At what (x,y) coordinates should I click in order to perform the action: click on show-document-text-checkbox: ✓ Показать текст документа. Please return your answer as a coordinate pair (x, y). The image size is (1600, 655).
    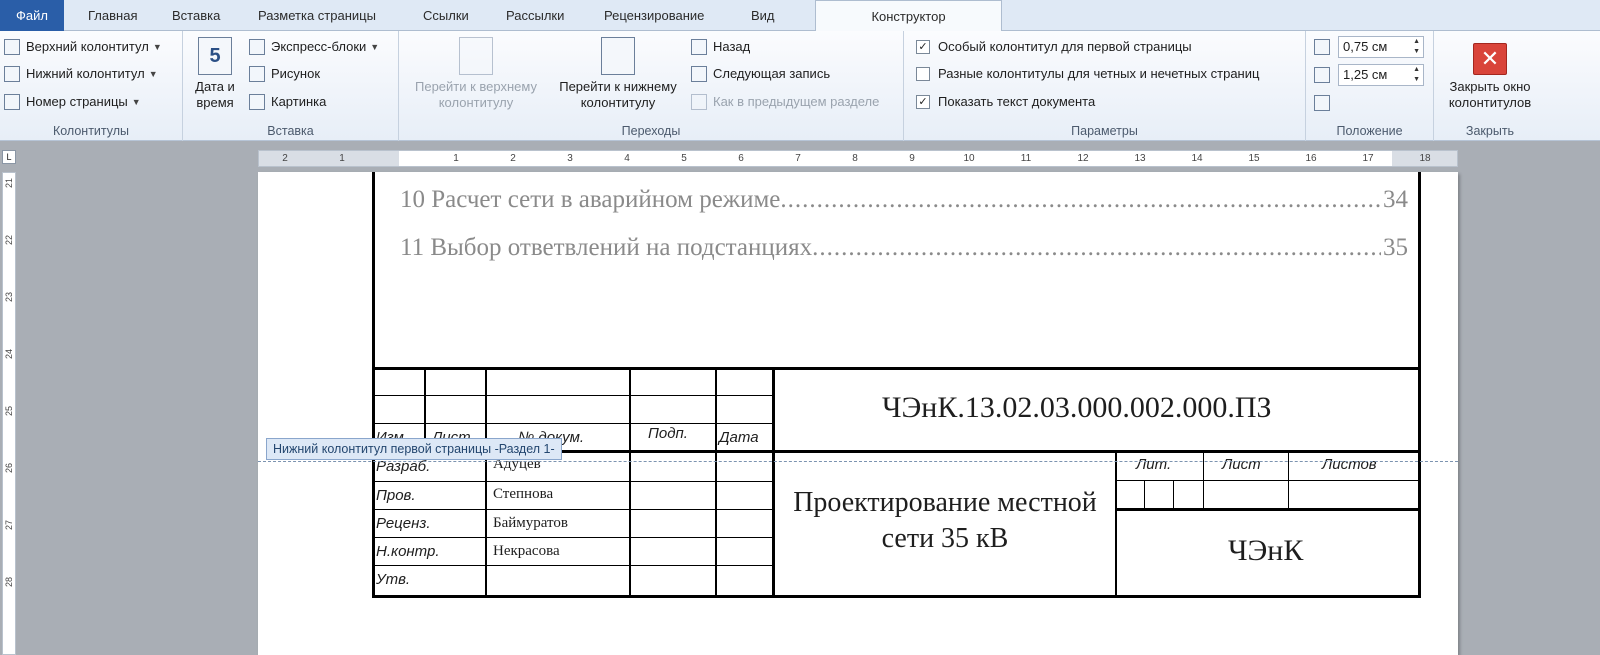
    Looking at the image, I should click on (1005, 102).